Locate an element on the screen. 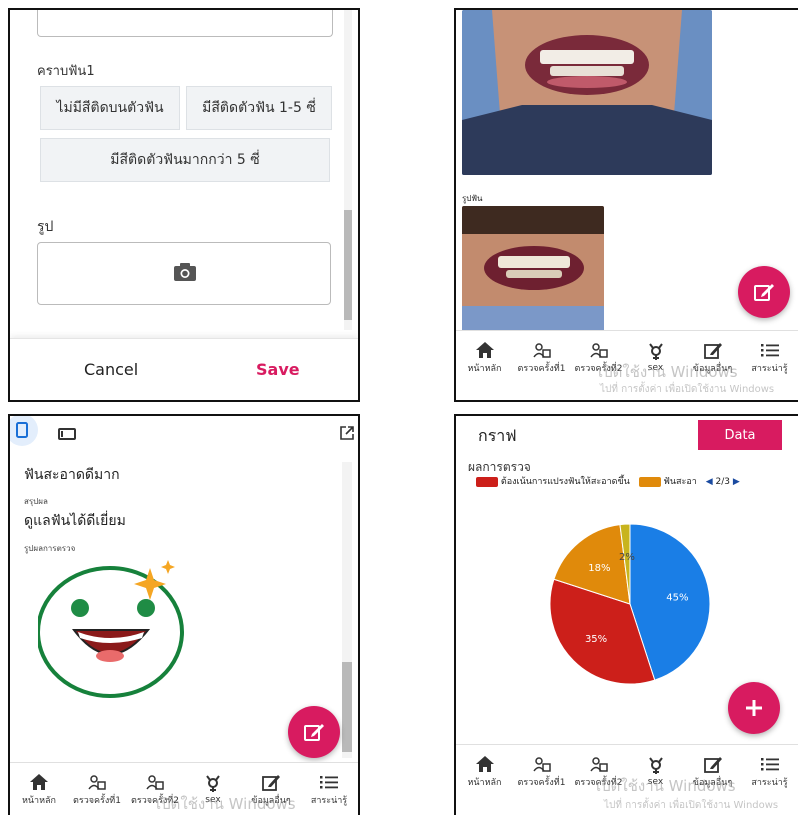  phone-icon is located at coordinates (22, 430).